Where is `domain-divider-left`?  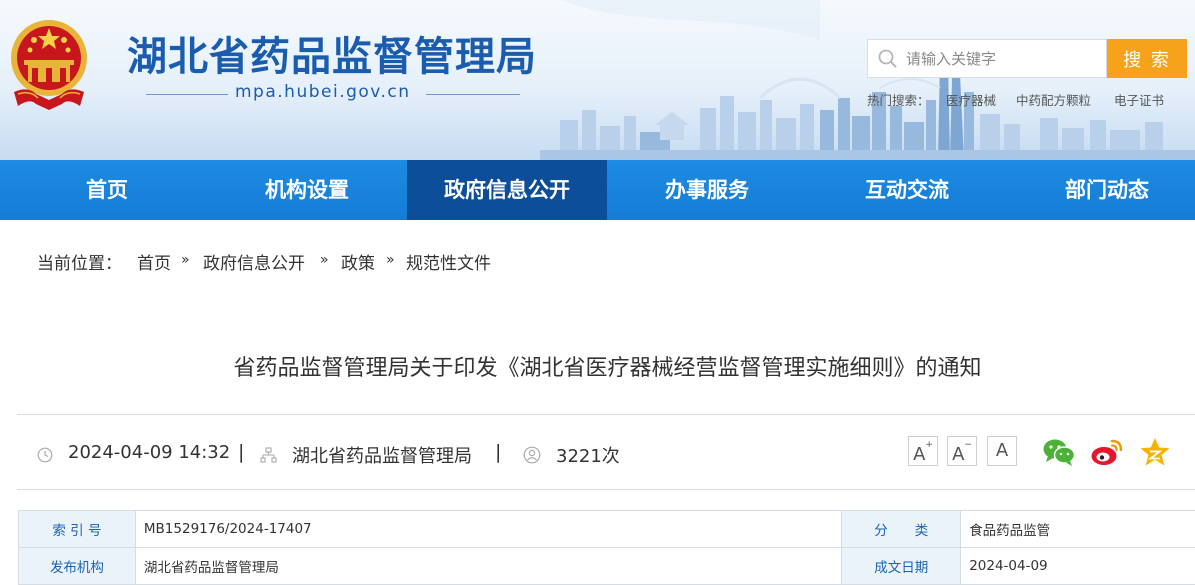
domain-divider-left is located at coordinates (187, 94).